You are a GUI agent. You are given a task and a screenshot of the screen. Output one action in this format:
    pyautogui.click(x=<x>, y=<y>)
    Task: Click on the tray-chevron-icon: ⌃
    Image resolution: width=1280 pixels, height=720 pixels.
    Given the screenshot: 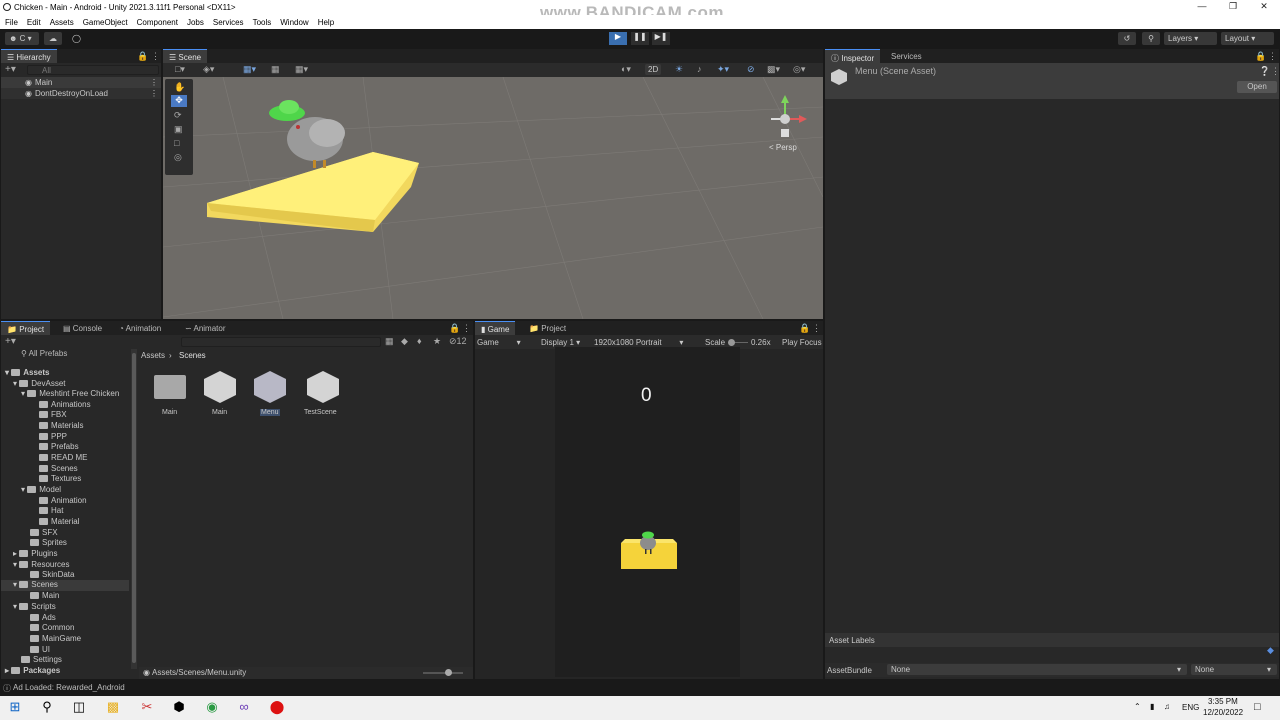 What is the action you would take?
    pyautogui.click(x=1137, y=706)
    